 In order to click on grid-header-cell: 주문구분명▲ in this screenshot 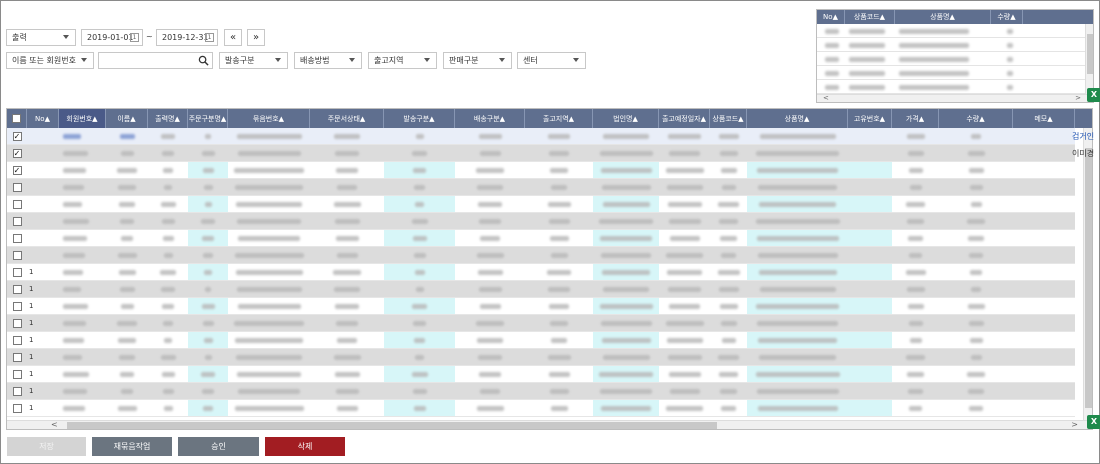, I will do `click(208, 118)`.